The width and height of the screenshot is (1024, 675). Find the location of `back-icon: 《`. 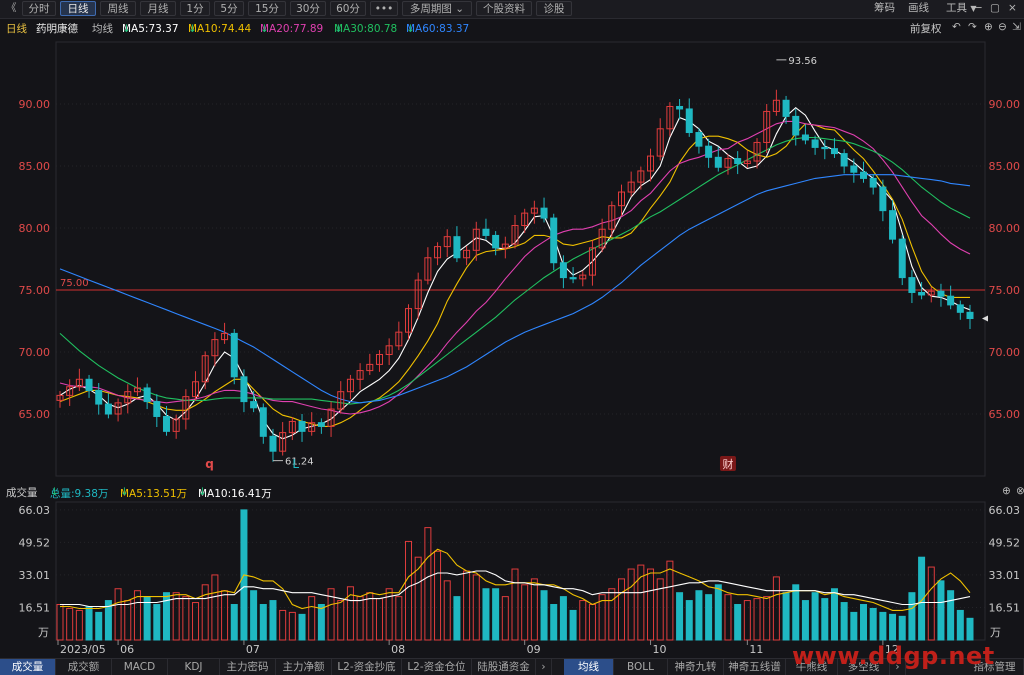

back-icon: 《 is located at coordinates (11, 8).